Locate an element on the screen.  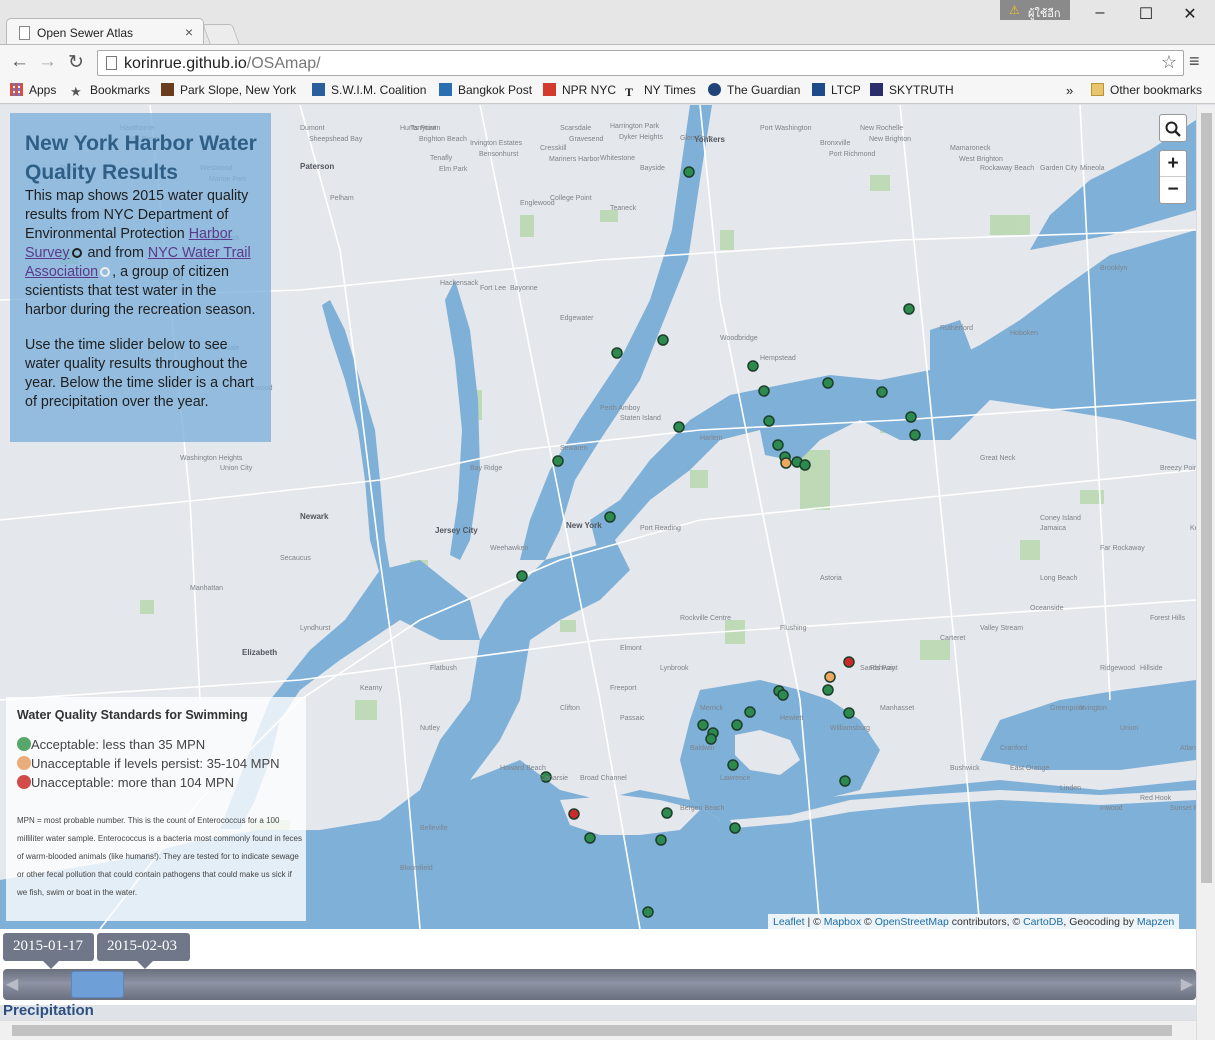
map-label: Canarsie is located at coordinates (554, 778).